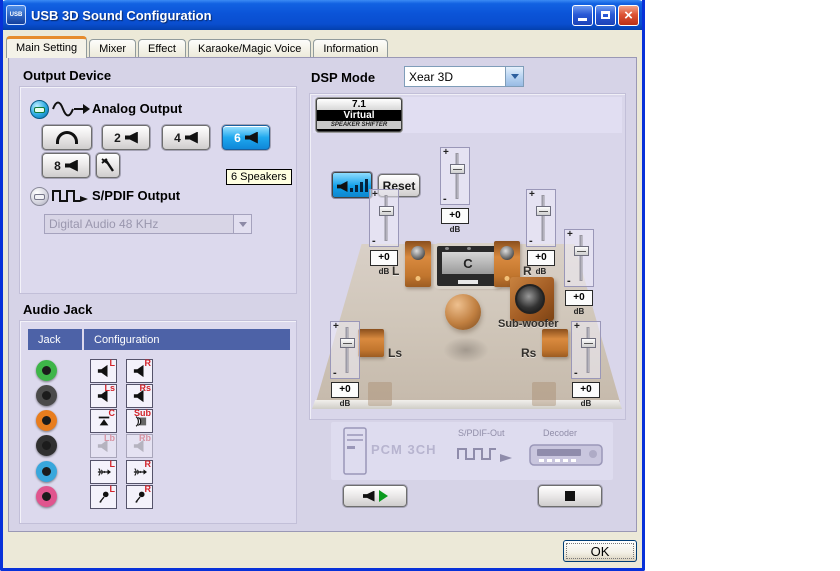 This screenshot has height=571, width=840. I want to click on close-icon: ×, so click(628, 15).